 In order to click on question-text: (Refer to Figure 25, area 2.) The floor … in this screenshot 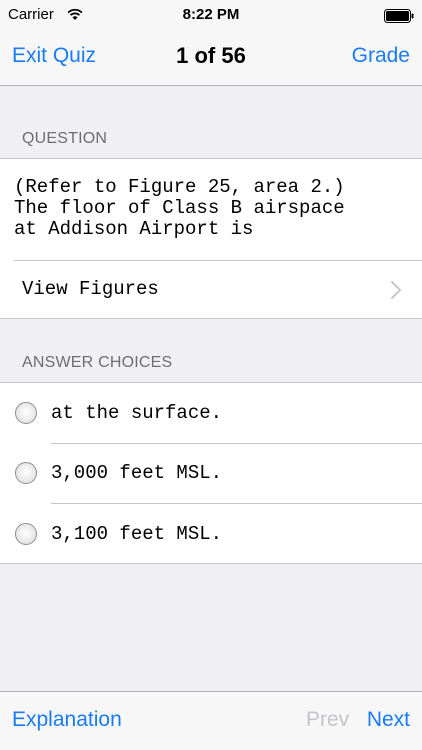, I will do `click(179, 208)`.